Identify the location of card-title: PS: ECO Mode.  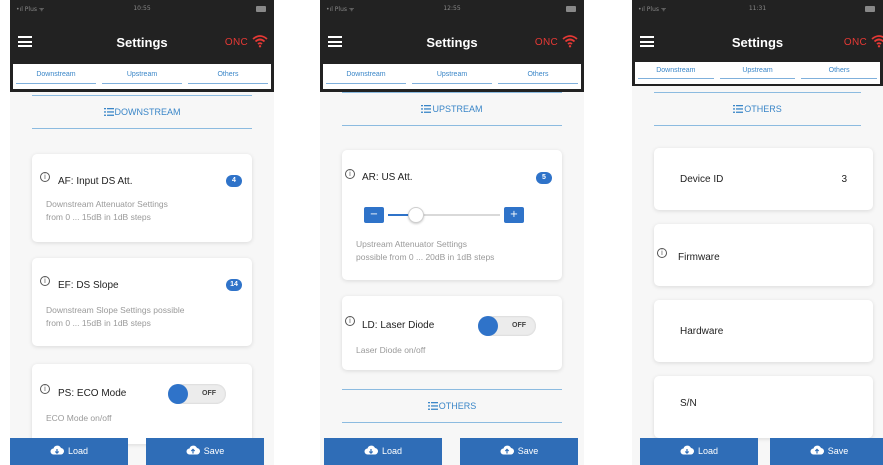
(92, 393).